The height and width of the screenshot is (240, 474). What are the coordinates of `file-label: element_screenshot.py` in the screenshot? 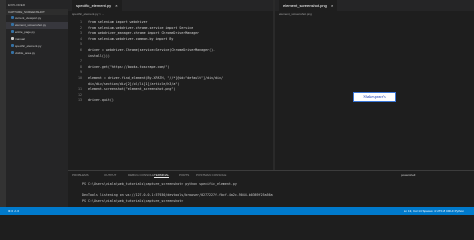 It's located at (31, 25).